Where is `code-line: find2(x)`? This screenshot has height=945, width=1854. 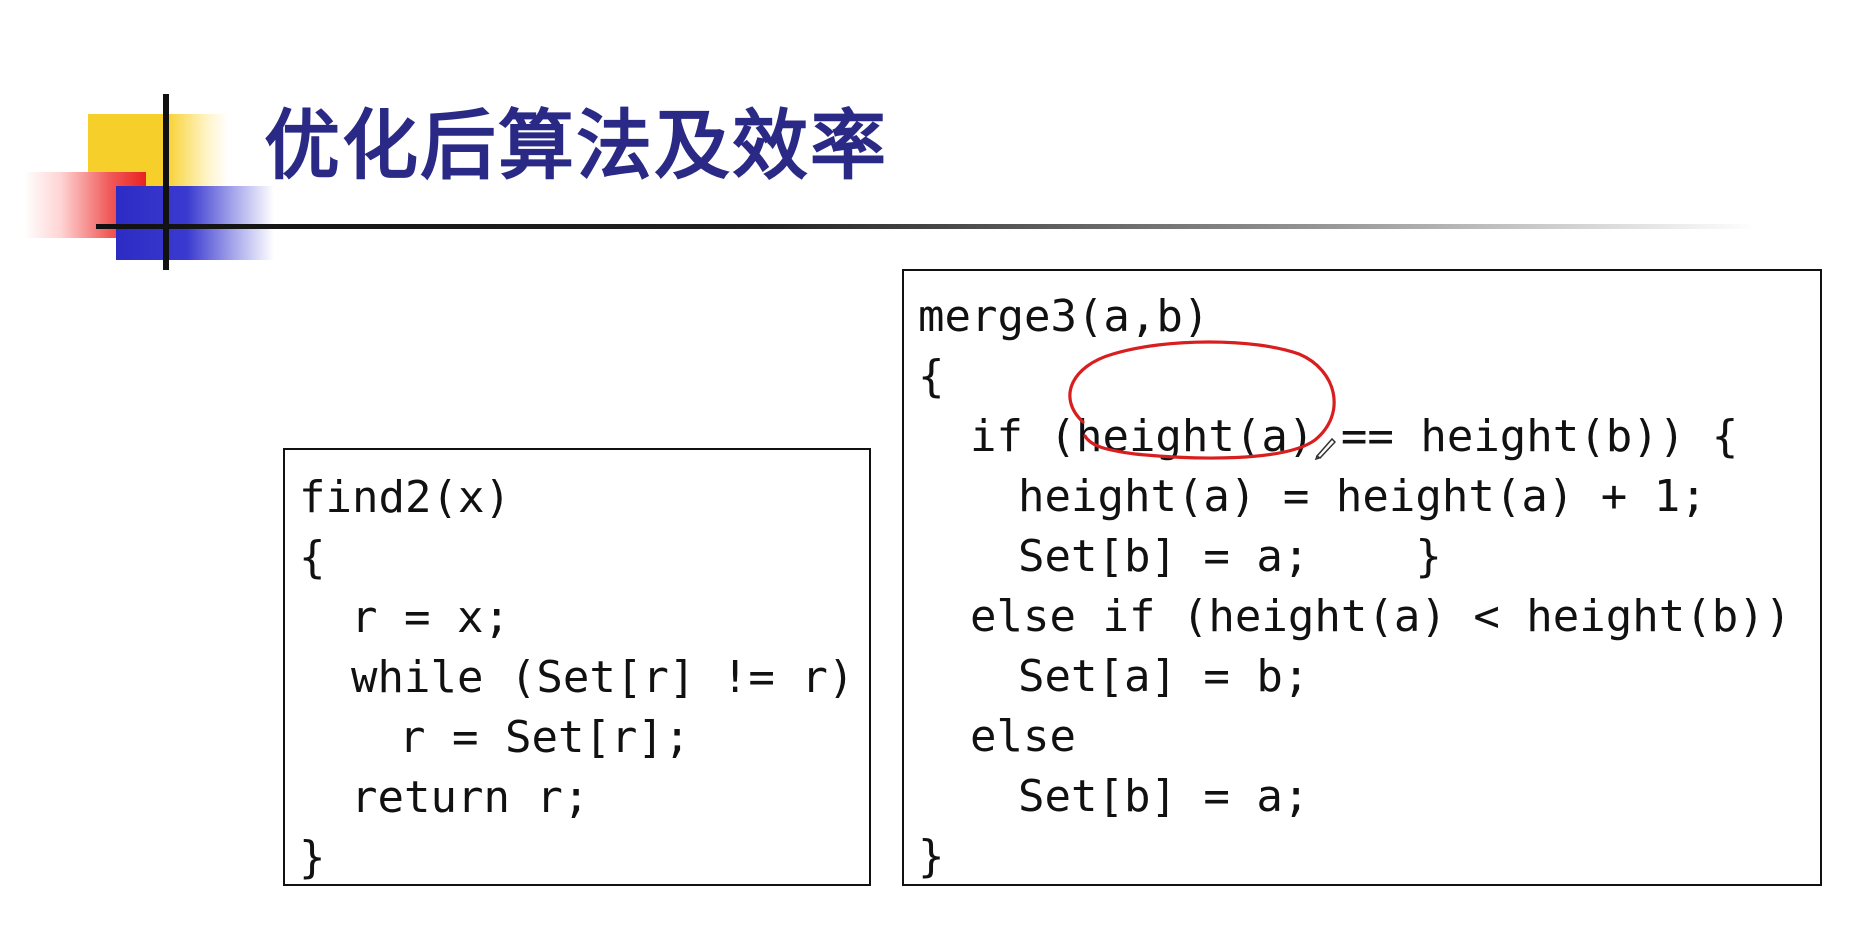
code-line: find2(x) is located at coordinates (405, 497).